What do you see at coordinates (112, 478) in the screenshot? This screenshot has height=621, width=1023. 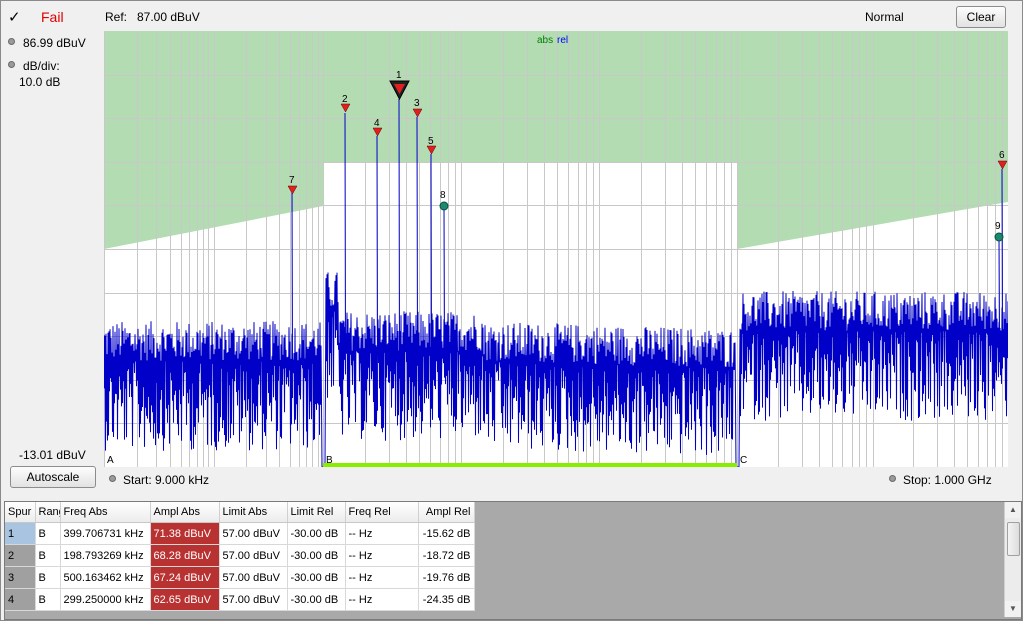 I see `start-knob-icon` at bounding box center [112, 478].